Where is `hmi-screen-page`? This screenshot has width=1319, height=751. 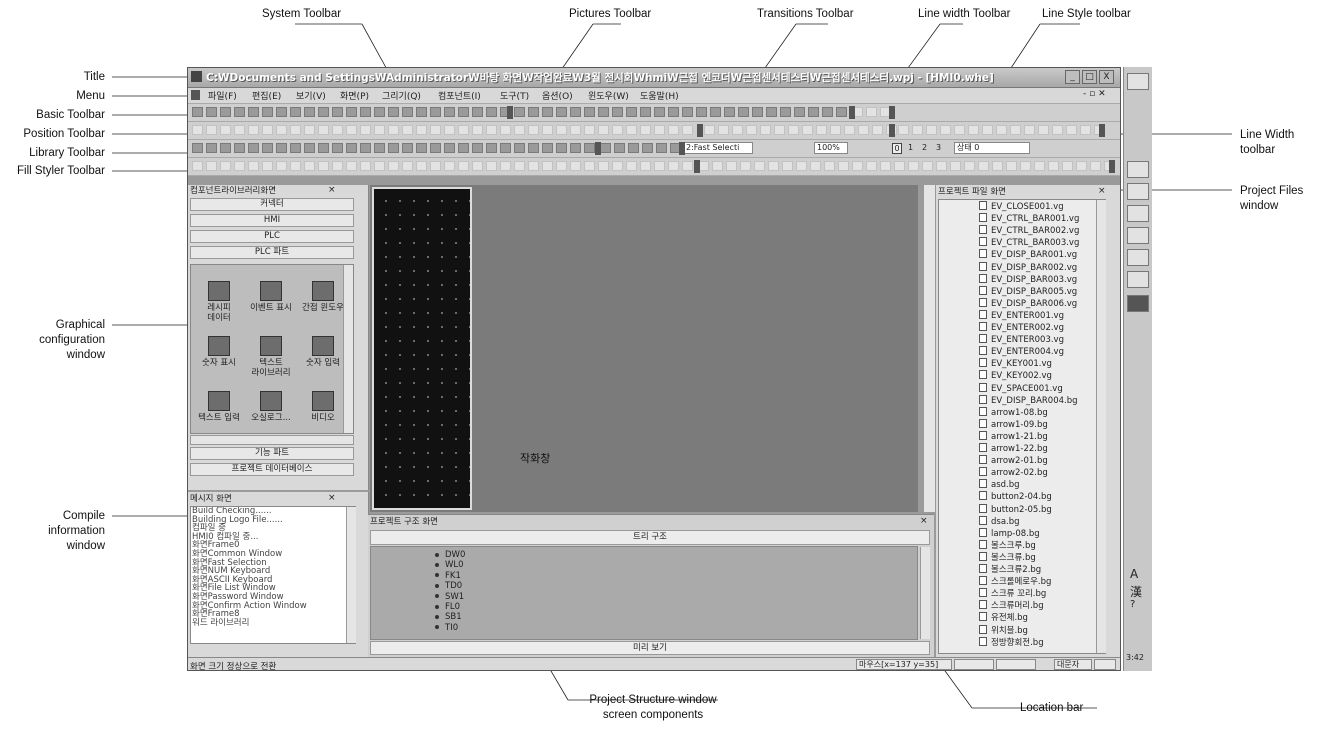
hmi-screen-page is located at coordinates (422, 348).